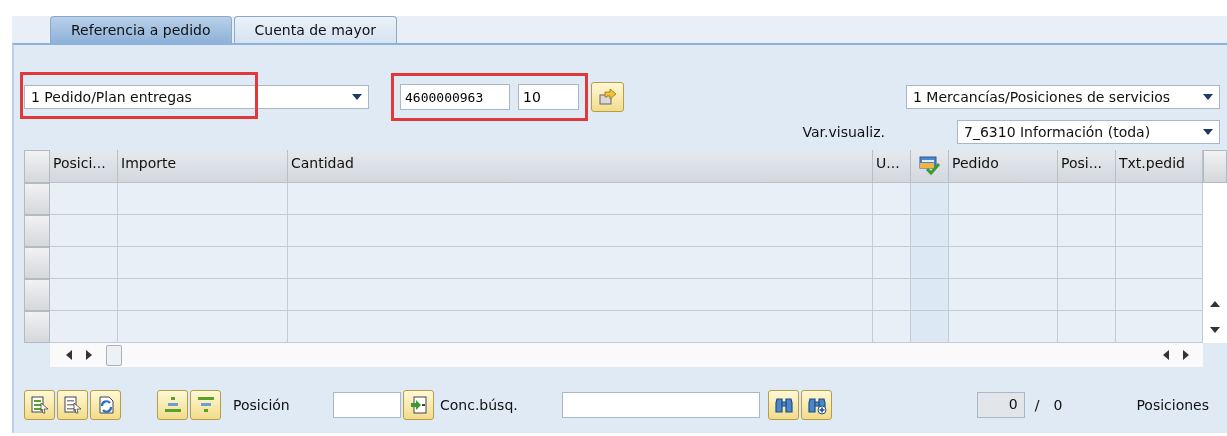  I want to click on column-header: Cantidad, so click(580, 166).